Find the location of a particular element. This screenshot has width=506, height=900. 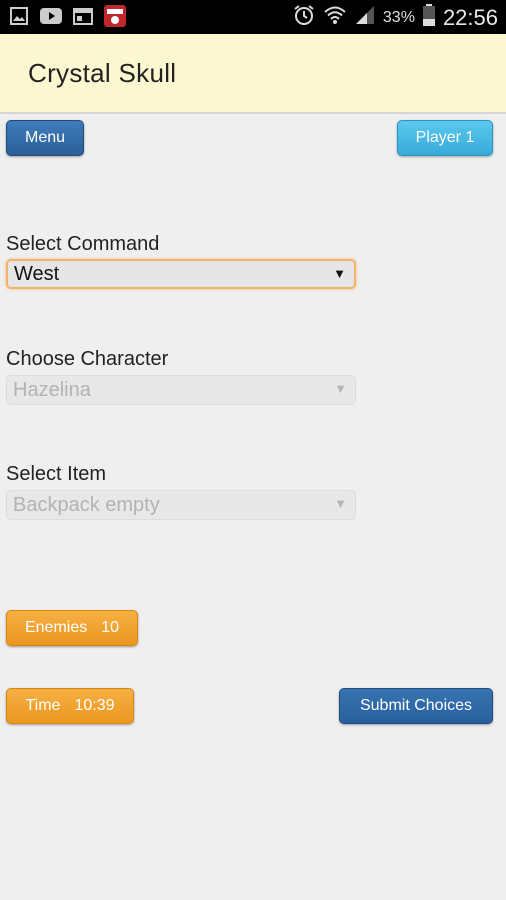

command-label: Select Command is located at coordinates (83, 244).